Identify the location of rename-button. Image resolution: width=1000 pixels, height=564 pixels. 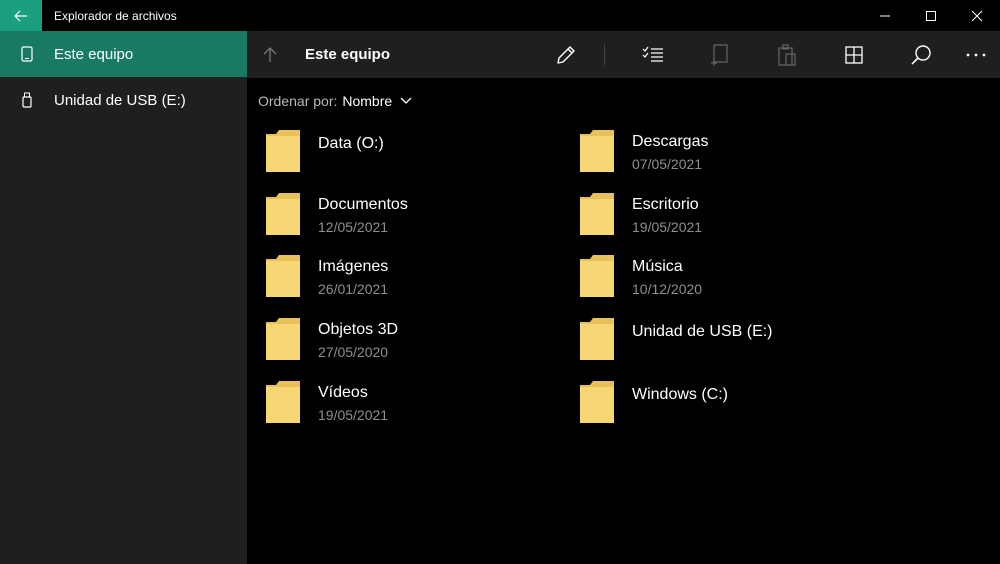
(566, 54).